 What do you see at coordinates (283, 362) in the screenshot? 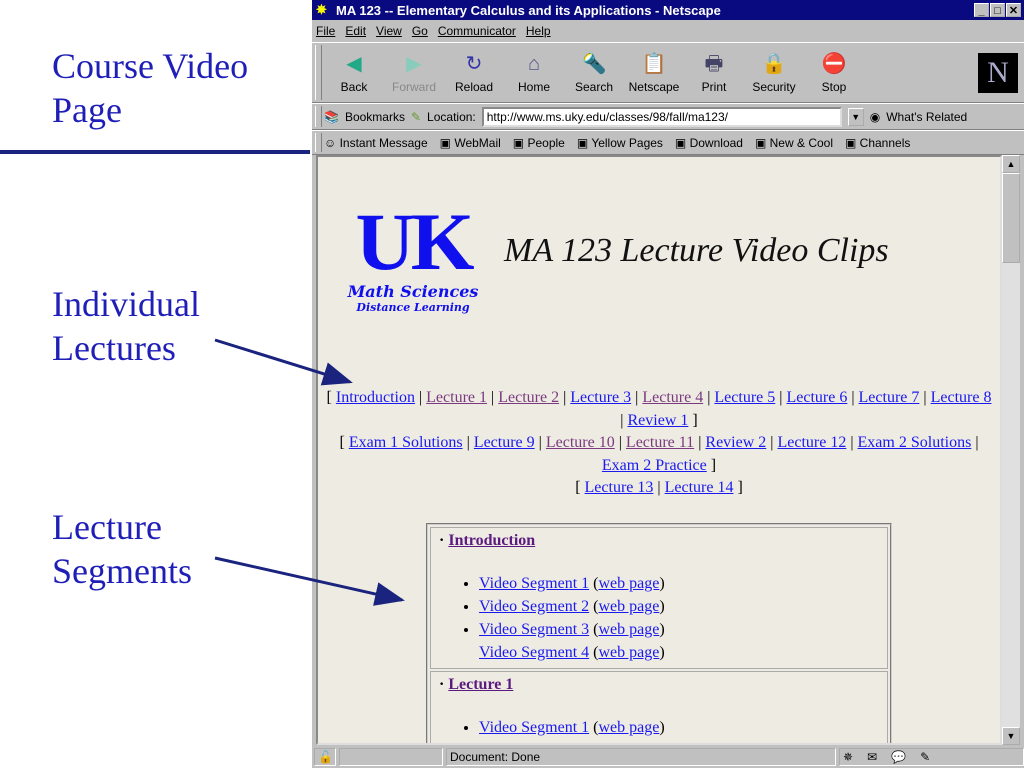
I see `arrow-to-lectures` at bounding box center [283, 362].